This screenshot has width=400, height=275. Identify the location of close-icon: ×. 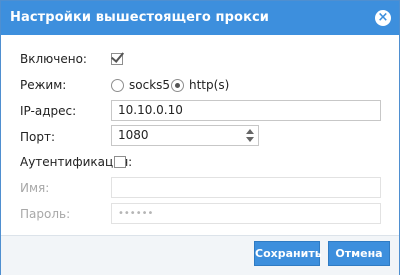
(383, 17).